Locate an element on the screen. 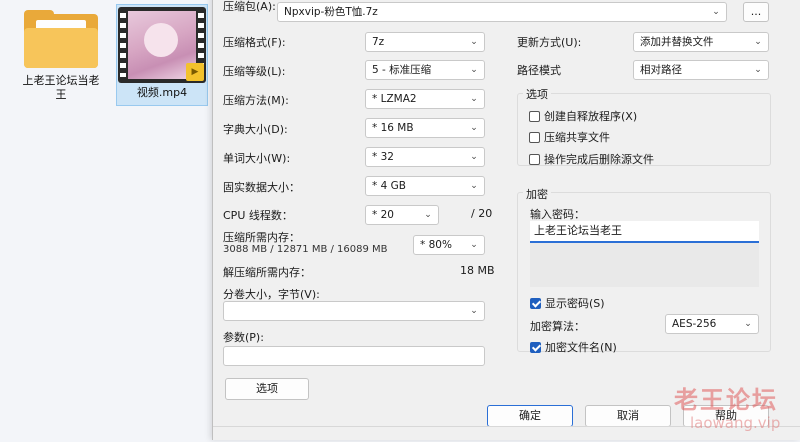 This screenshot has height=442, width=800. encryption-method-label: 加密算法： is located at coordinates (557, 326).